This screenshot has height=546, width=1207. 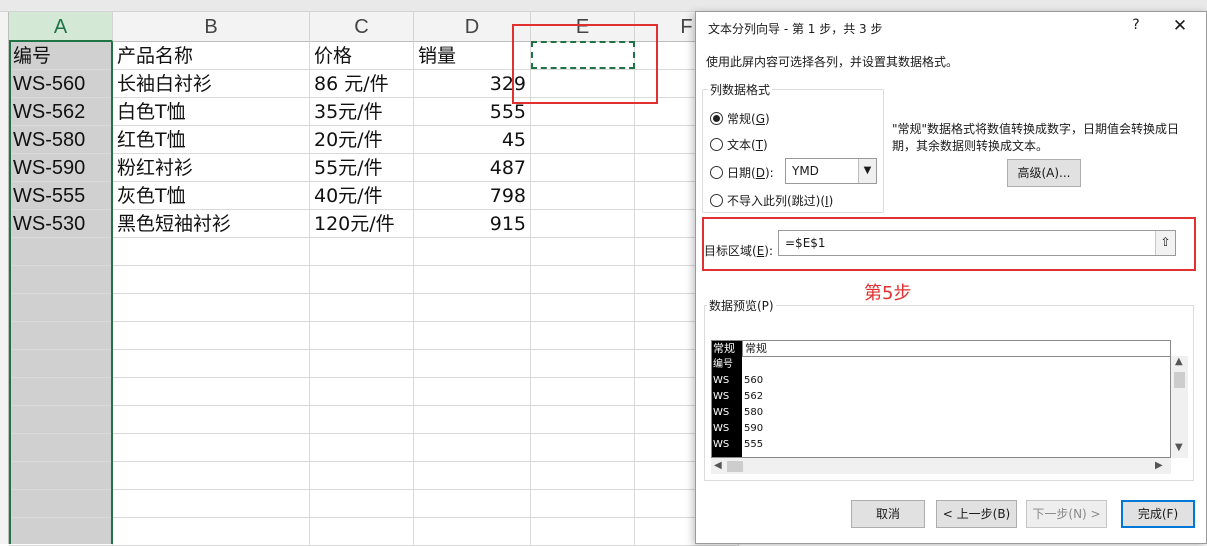 What do you see at coordinates (362, 112) in the screenshot?
I see `cell-c3: 35元/件` at bounding box center [362, 112].